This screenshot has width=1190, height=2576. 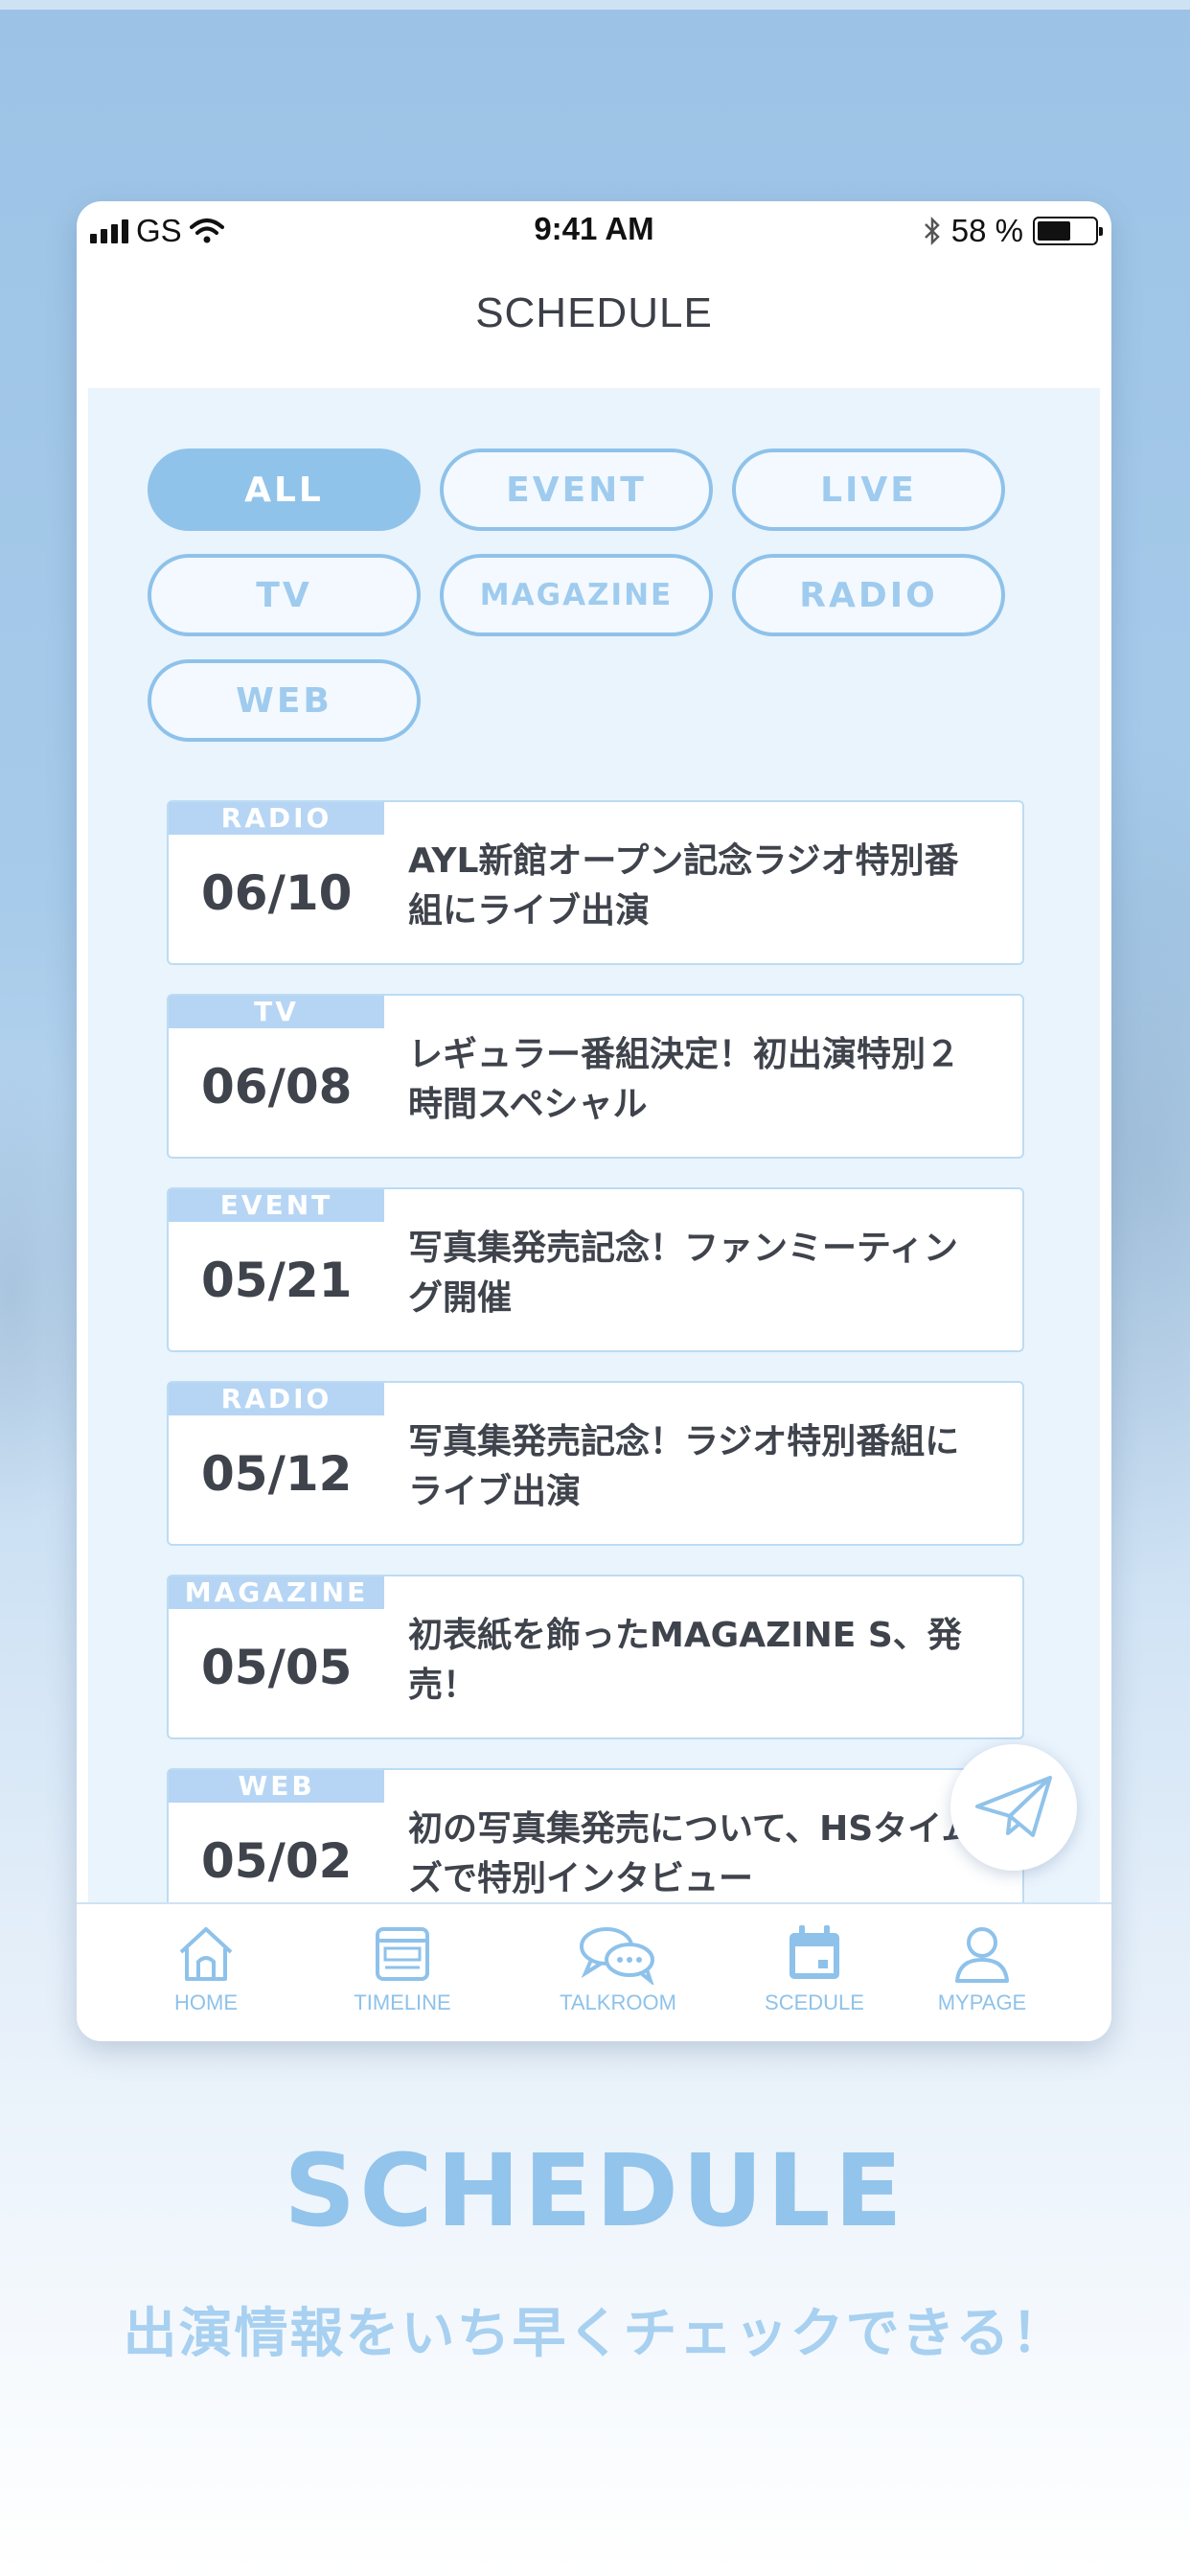 I want to click on filter-label: EVENT, so click(x=576, y=490).